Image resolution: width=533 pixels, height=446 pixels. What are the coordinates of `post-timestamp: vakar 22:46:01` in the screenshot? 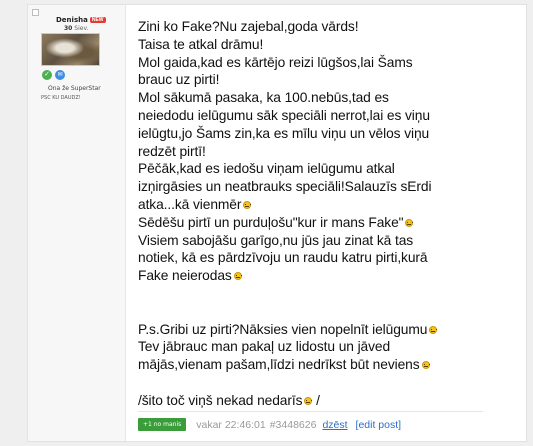 It's located at (231, 424).